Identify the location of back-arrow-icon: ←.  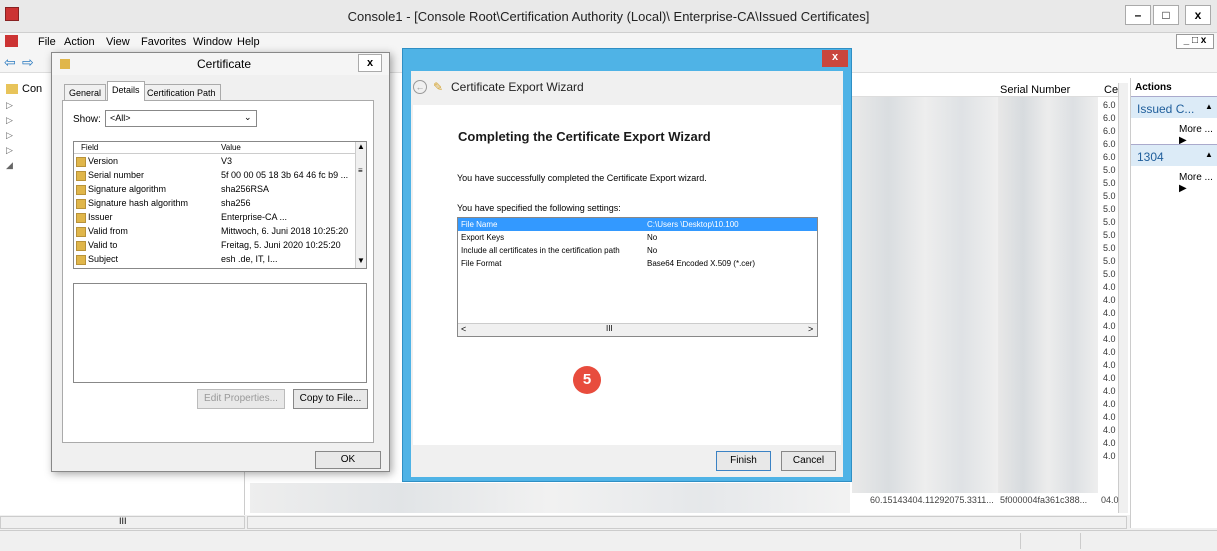
(420, 87).